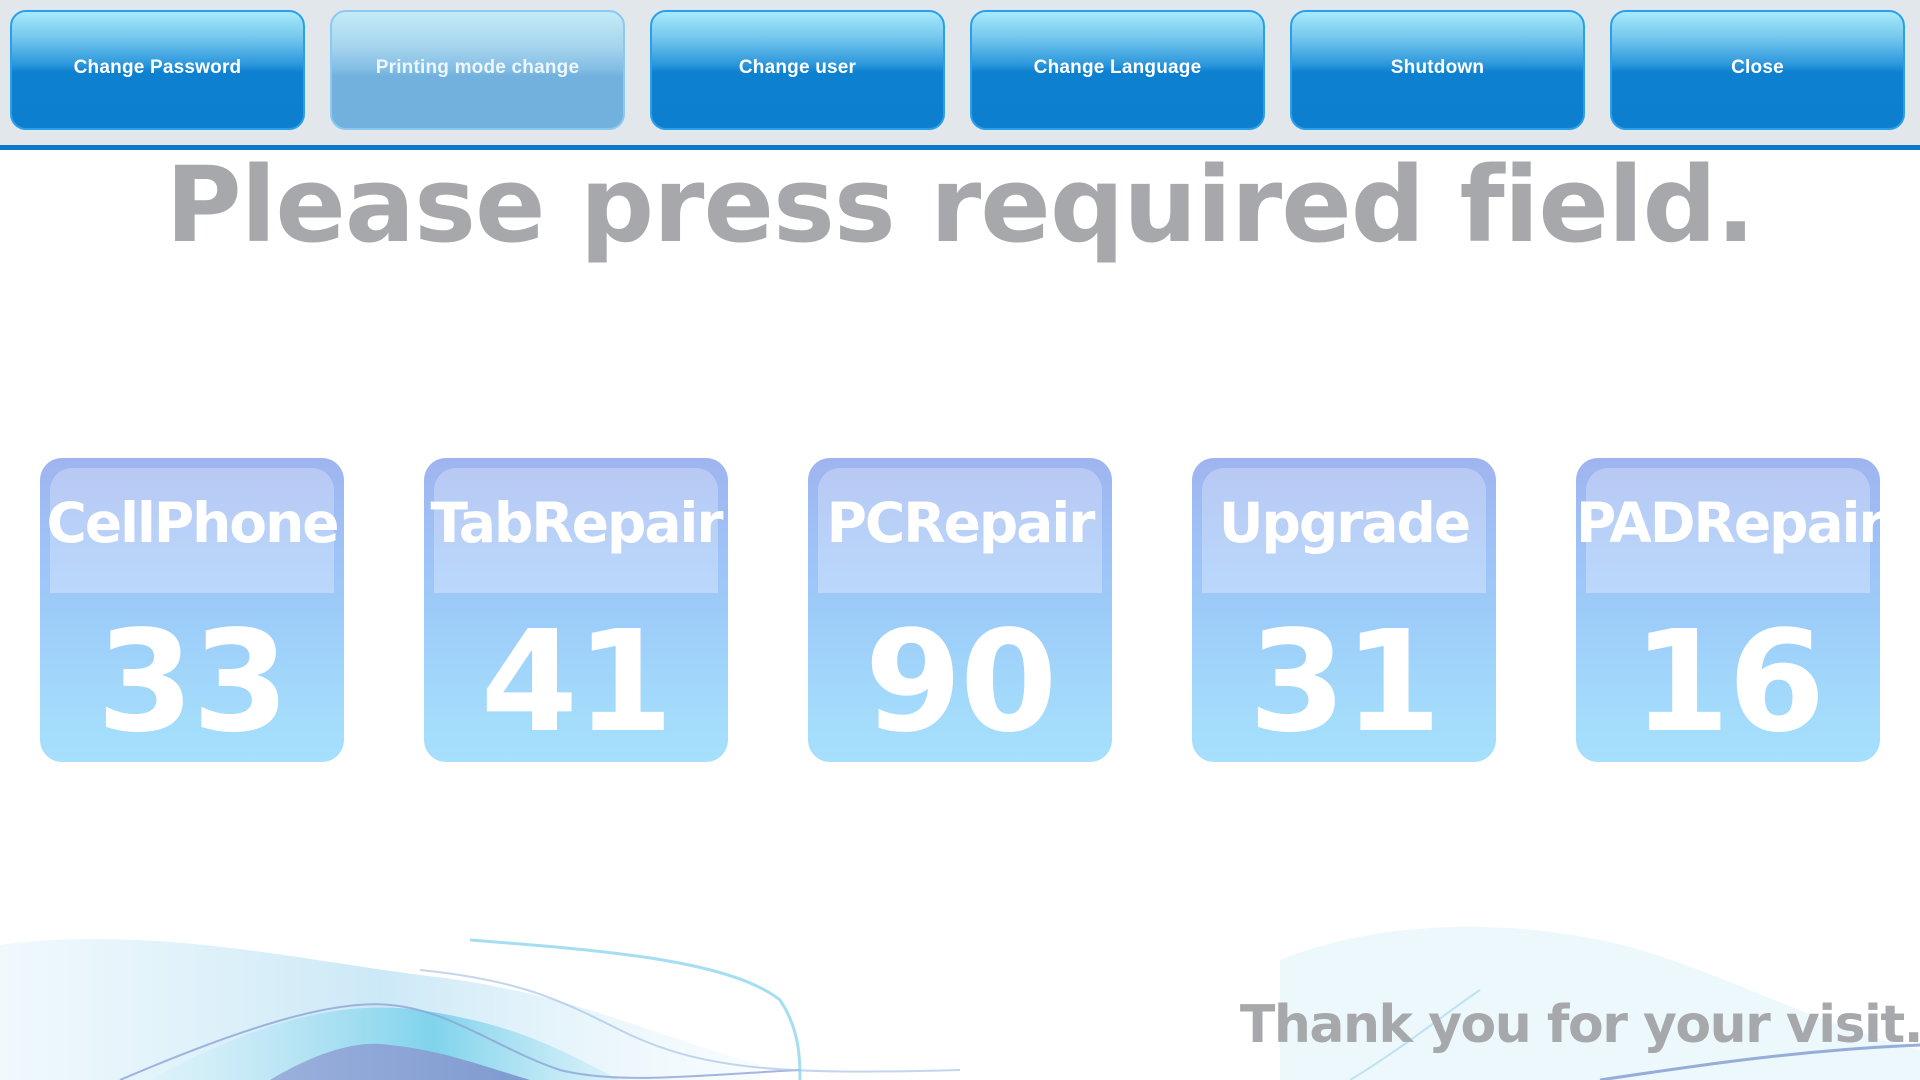 The width and height of the screenshot is (1920, 1080). What do you see at coordinates (576, 523) in the screenshot?
I see `card-label: TabRepair` at bounding box center [576, 523].